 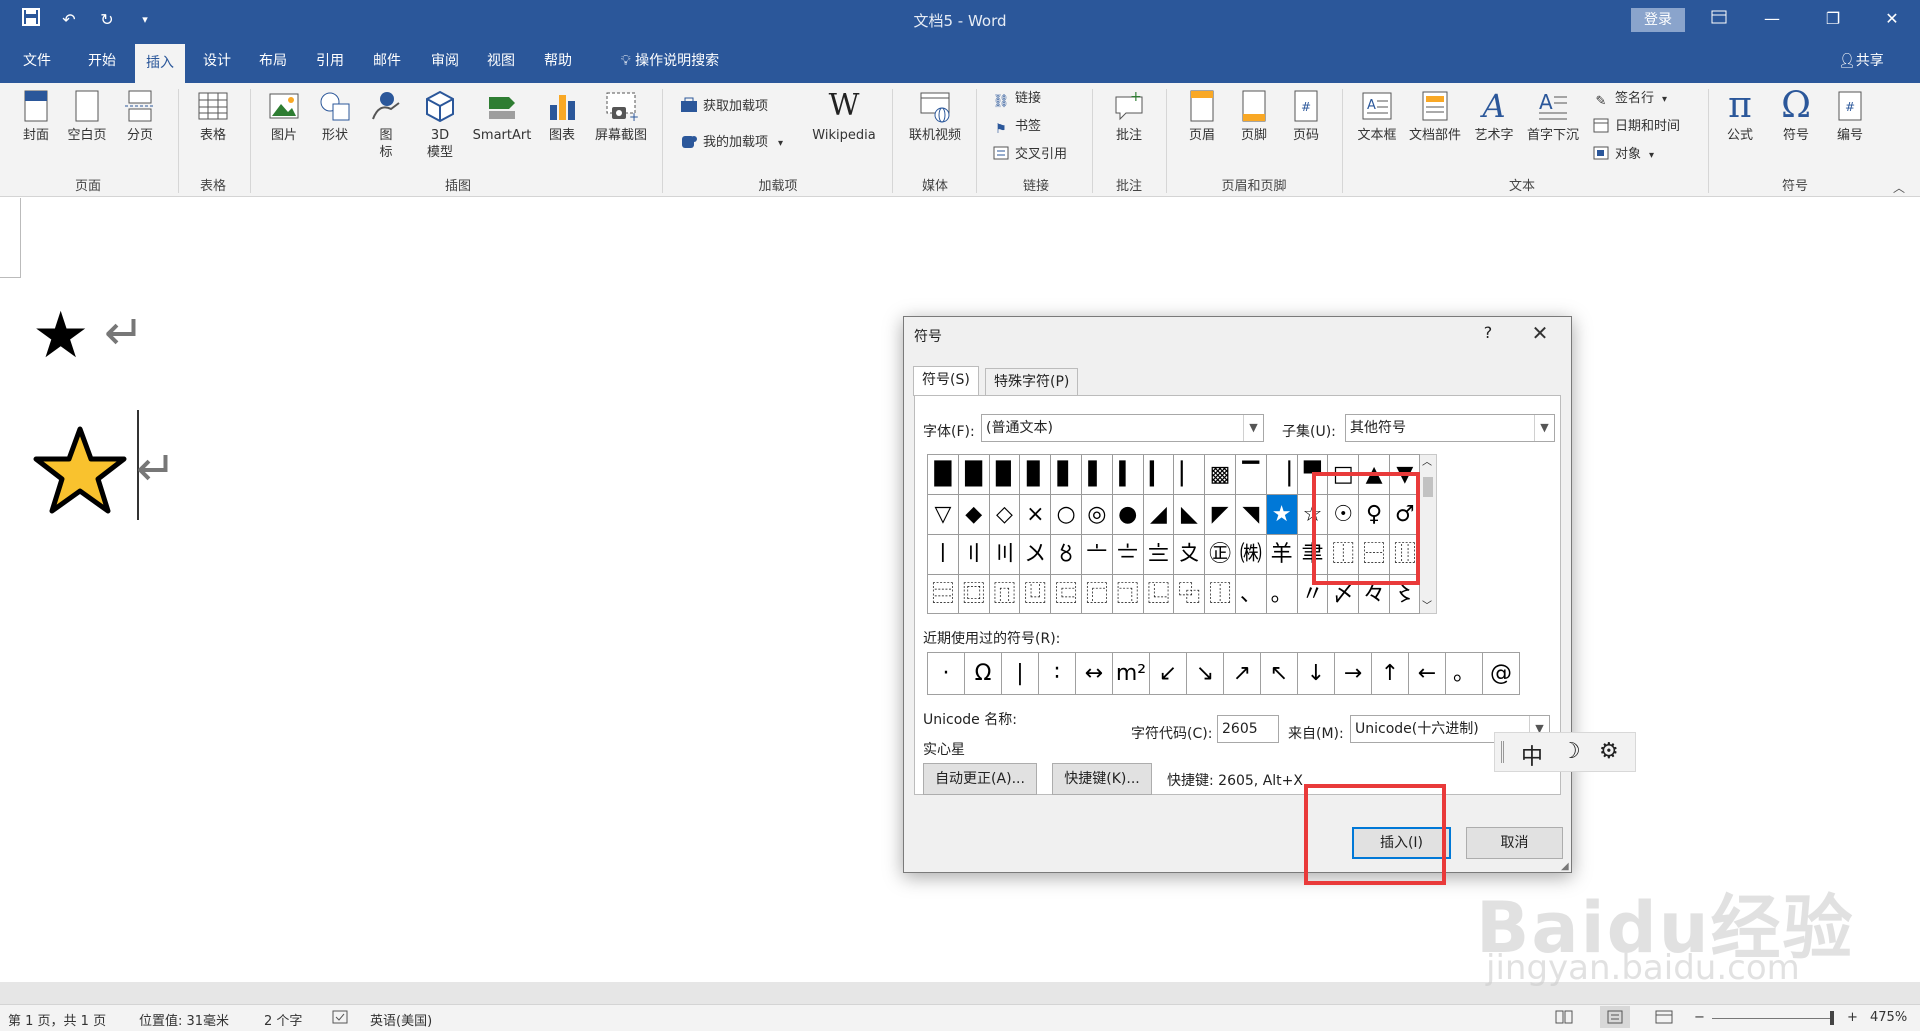 I want to click on recent-symbol-cell: ↑, so click(x=1390, y=673).